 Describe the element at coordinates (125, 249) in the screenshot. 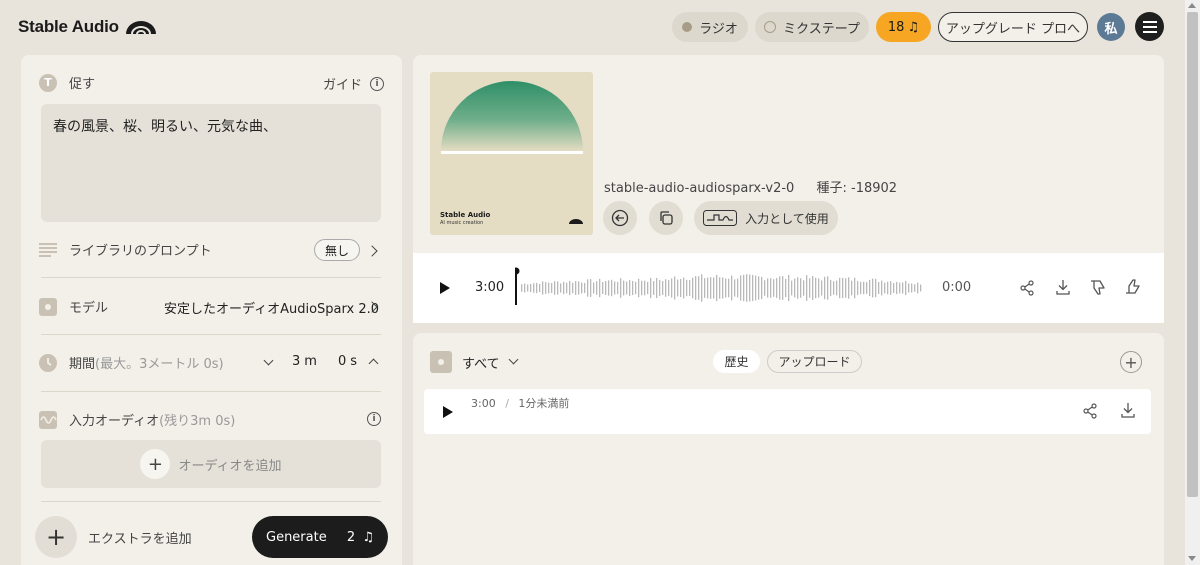

I see `library-prompts-row: ライブラリのプロンプト` at that location.